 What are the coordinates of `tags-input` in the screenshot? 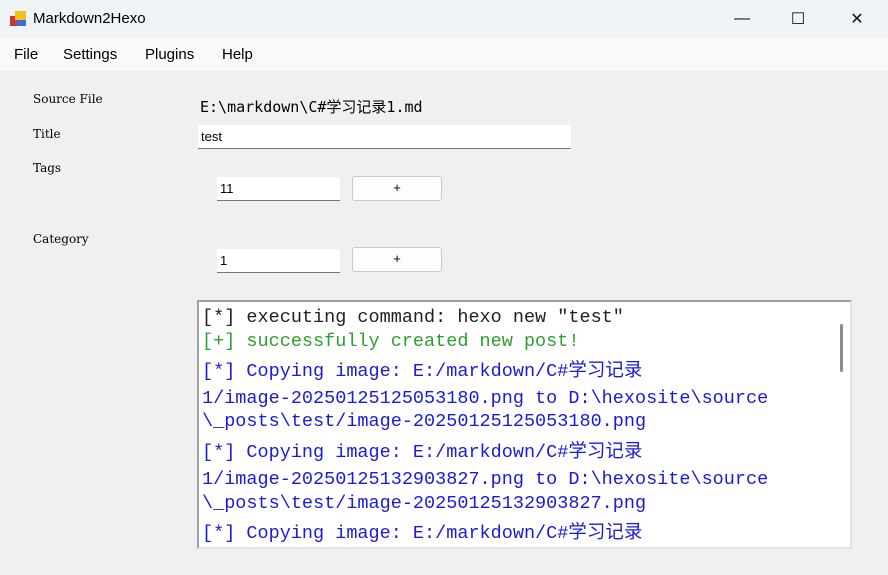 It's located at (278, 189).